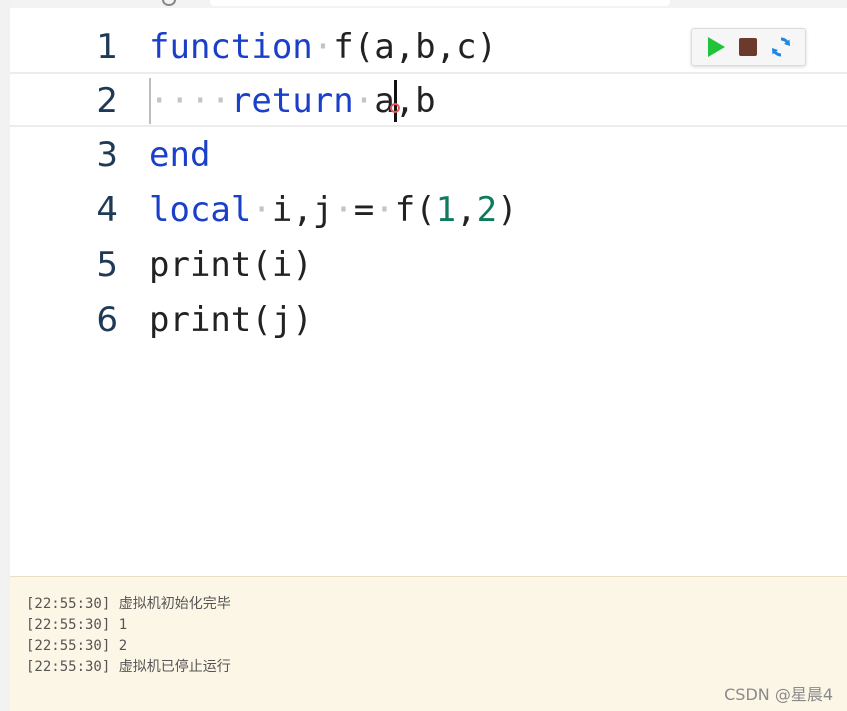  Describe the element at coordinates (107, 210) in the screenshot. I see `line-number: 4` at that location.